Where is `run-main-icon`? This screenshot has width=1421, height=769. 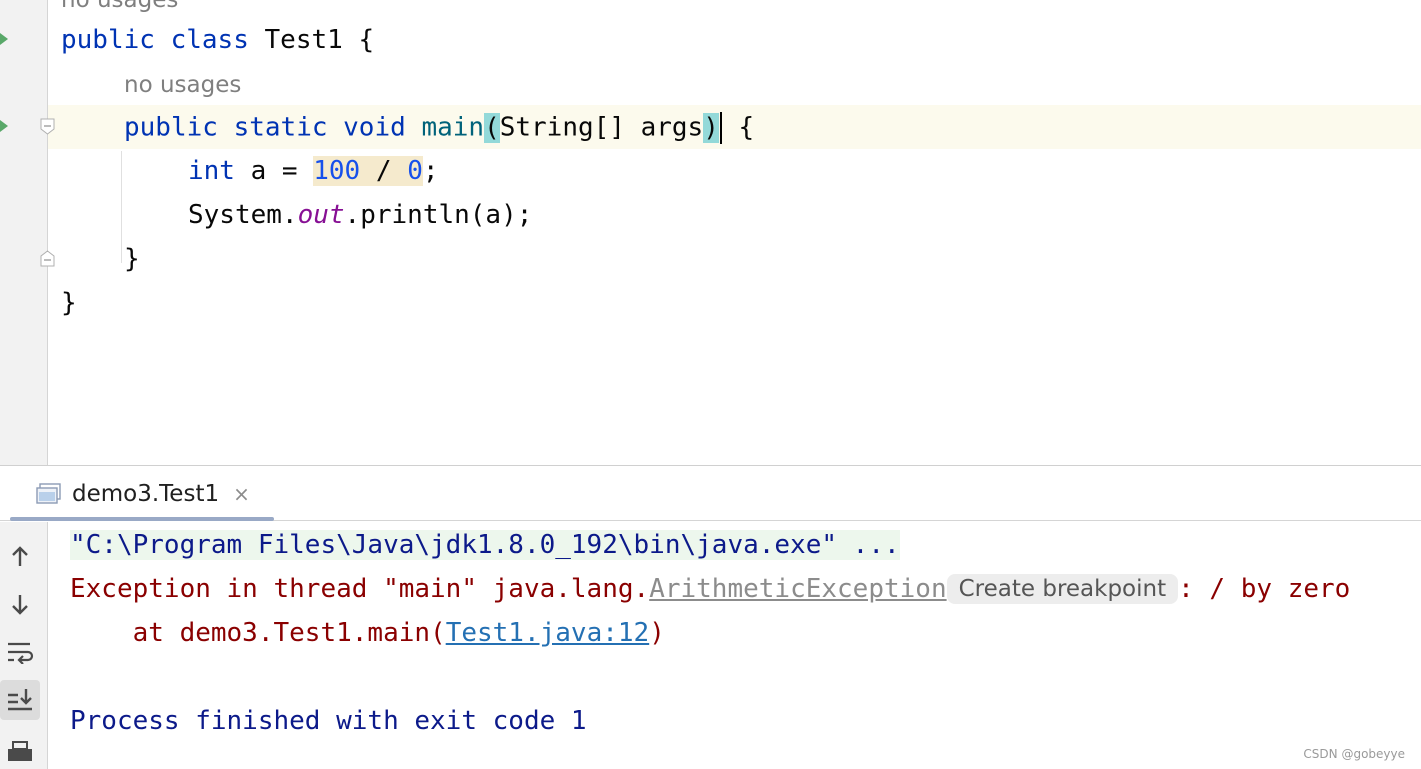 run-main-icon is located at coordinates (4, 126).